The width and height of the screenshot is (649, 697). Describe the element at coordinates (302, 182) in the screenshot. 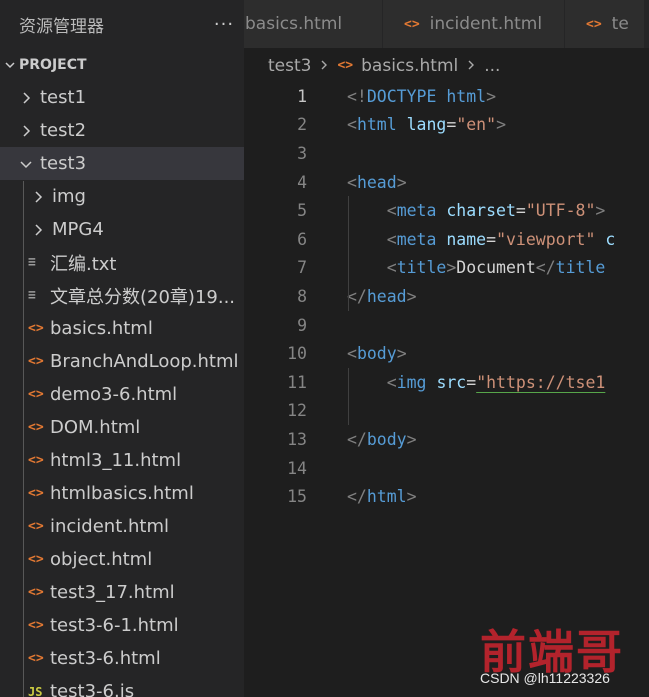

I see `line-number: 4` at that location.